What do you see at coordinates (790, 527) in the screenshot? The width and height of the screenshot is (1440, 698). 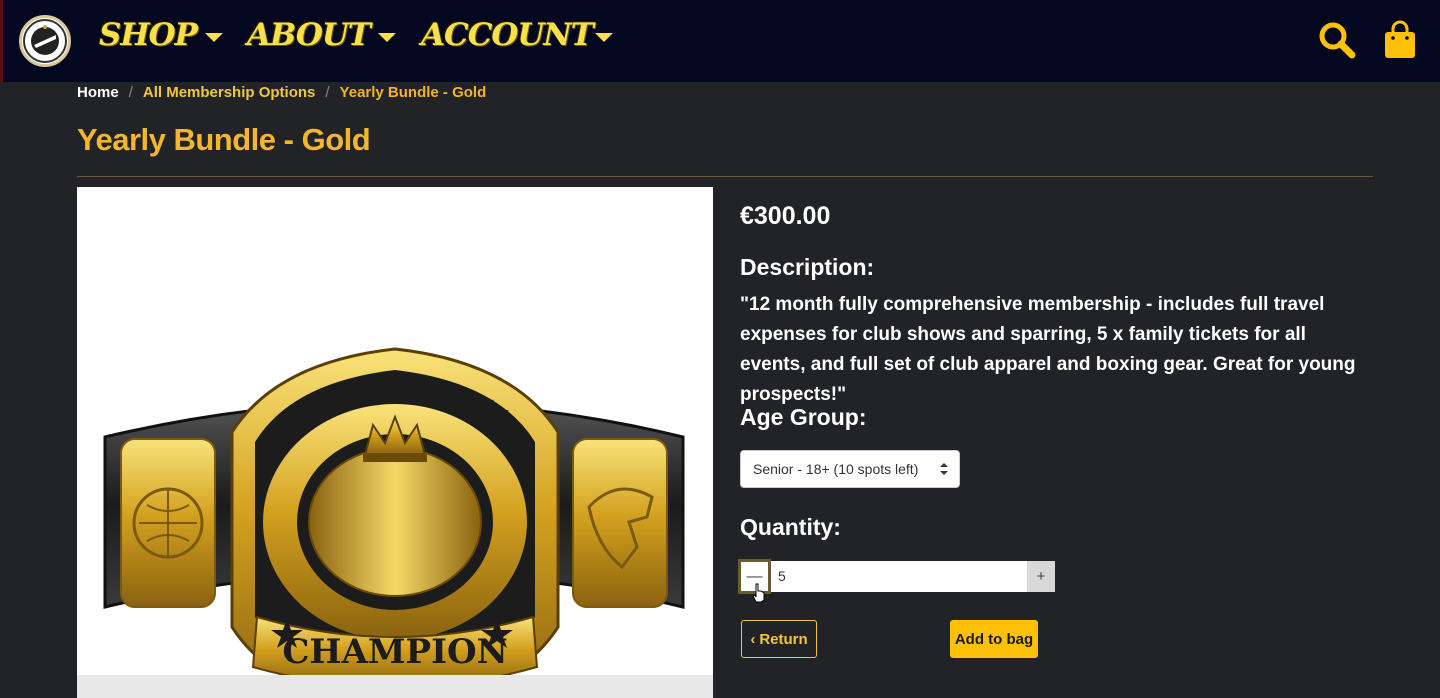 I see `quantity-label: Quantity:` at bounding box center [790, 527].